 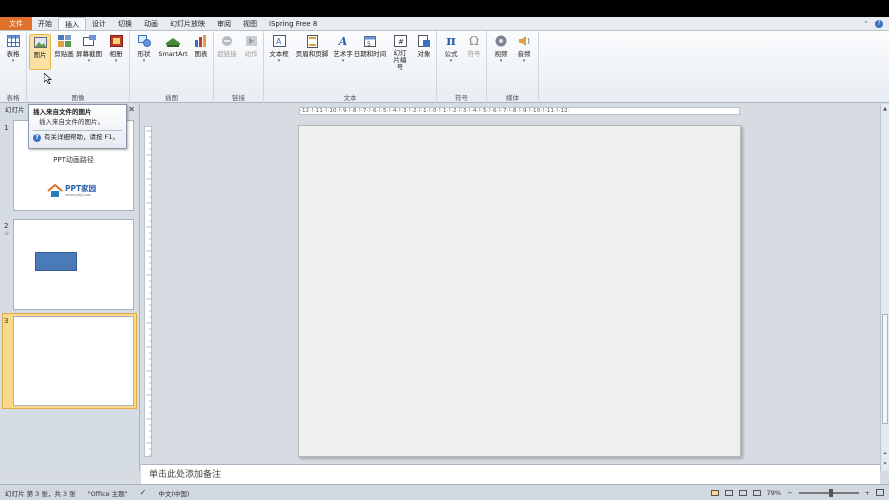 I want to click on tab-transitions: 切换, so click(x=125, y=23).